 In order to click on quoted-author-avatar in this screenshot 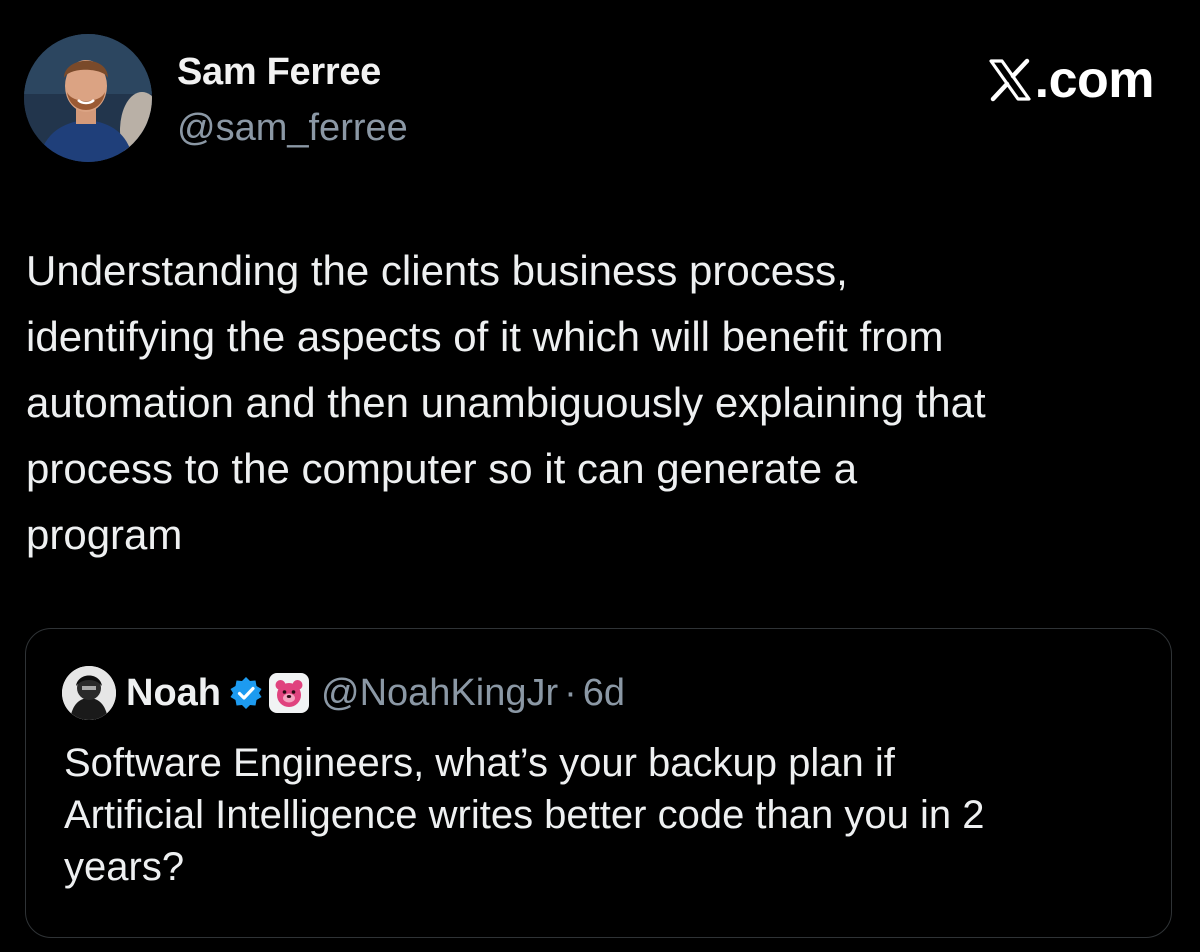, I will do `click(89, 693)`.